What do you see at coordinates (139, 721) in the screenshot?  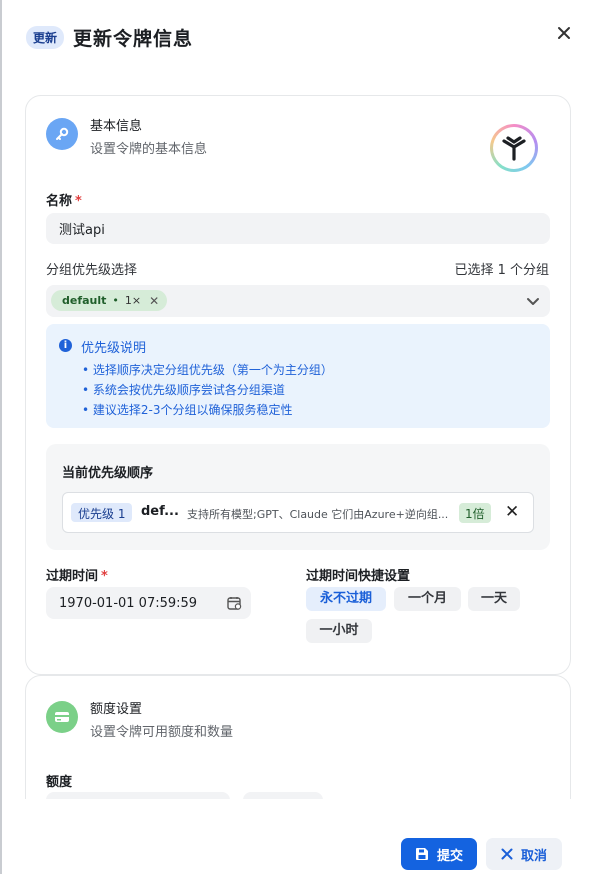 I see `quota-header: 额度设置 设置令牌可用额度和数量` at bounding box center [139, 721].